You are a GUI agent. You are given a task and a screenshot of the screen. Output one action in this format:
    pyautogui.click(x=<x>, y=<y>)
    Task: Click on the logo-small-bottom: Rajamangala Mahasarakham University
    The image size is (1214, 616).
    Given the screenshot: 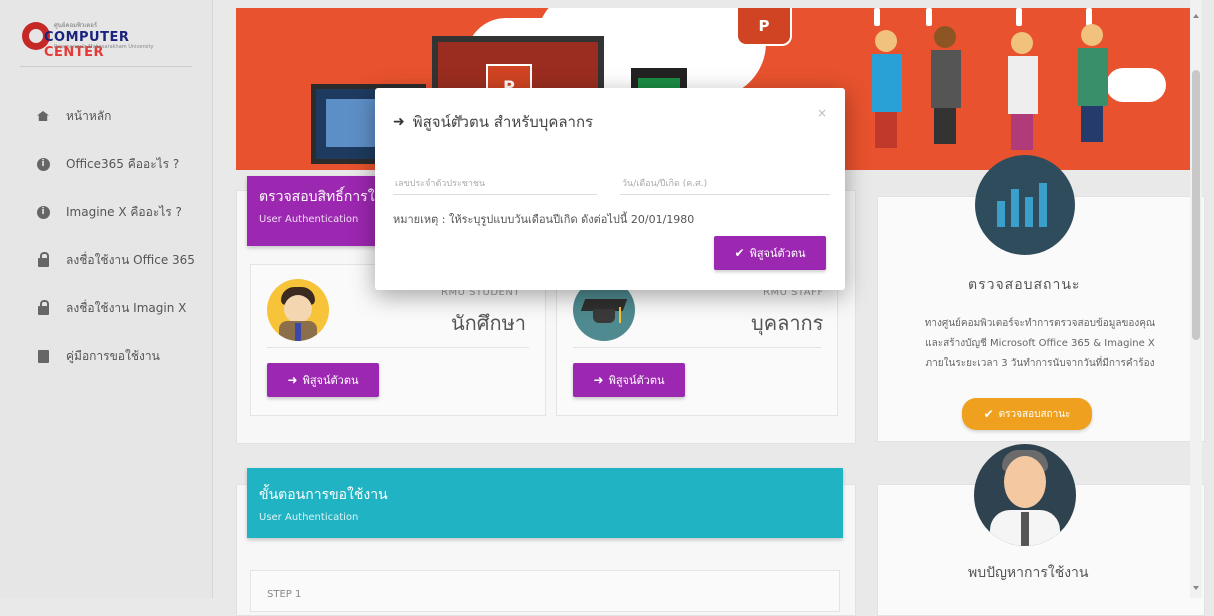 What is the action you would take?
    pyautogui.click(x=104, y=47)
    